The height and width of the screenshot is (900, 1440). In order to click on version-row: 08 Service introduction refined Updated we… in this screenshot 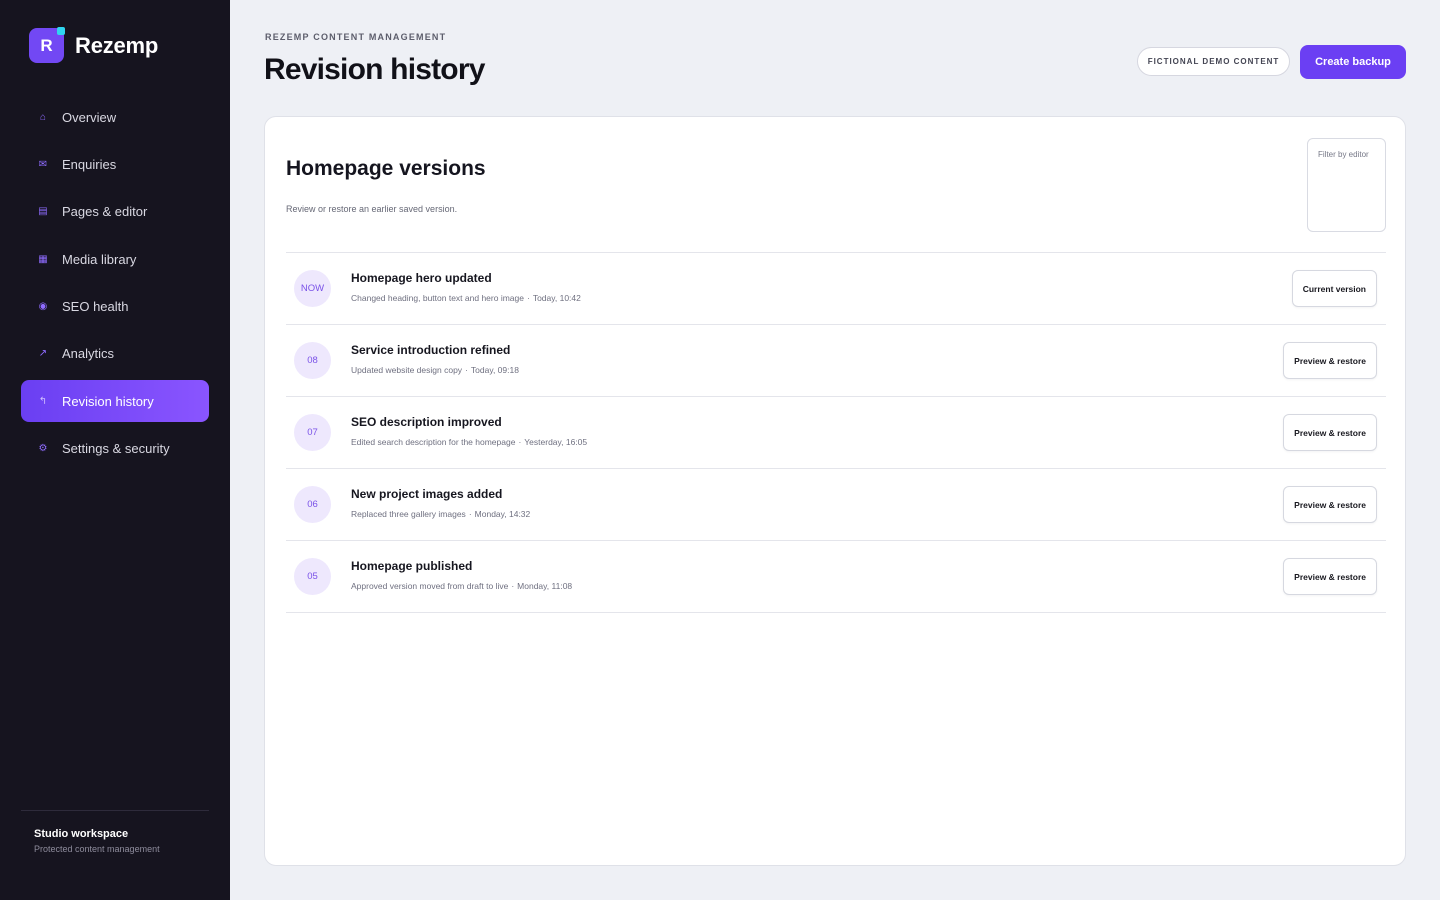, I will do `click(836, 361)`.